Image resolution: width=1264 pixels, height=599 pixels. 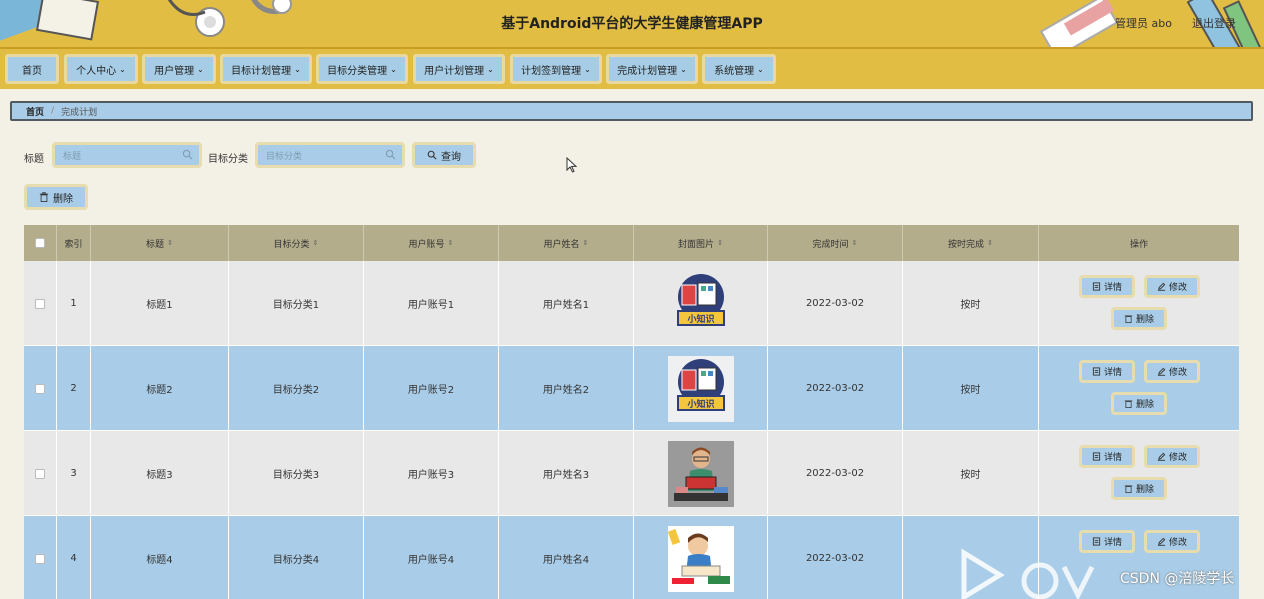 I want to click on time-cell: 2022-03-02, so click(x=835, y=388).